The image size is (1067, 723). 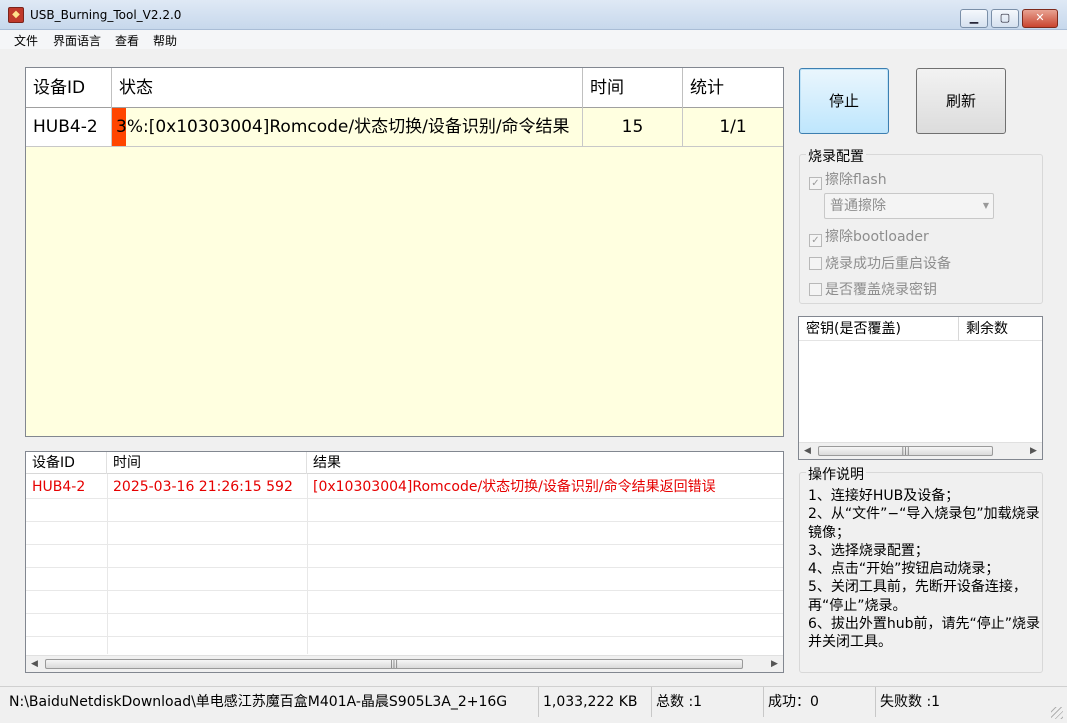 I want to click on overwrite-key-label: 是否覆盖烧录密钥, so click(x=881, y=290).